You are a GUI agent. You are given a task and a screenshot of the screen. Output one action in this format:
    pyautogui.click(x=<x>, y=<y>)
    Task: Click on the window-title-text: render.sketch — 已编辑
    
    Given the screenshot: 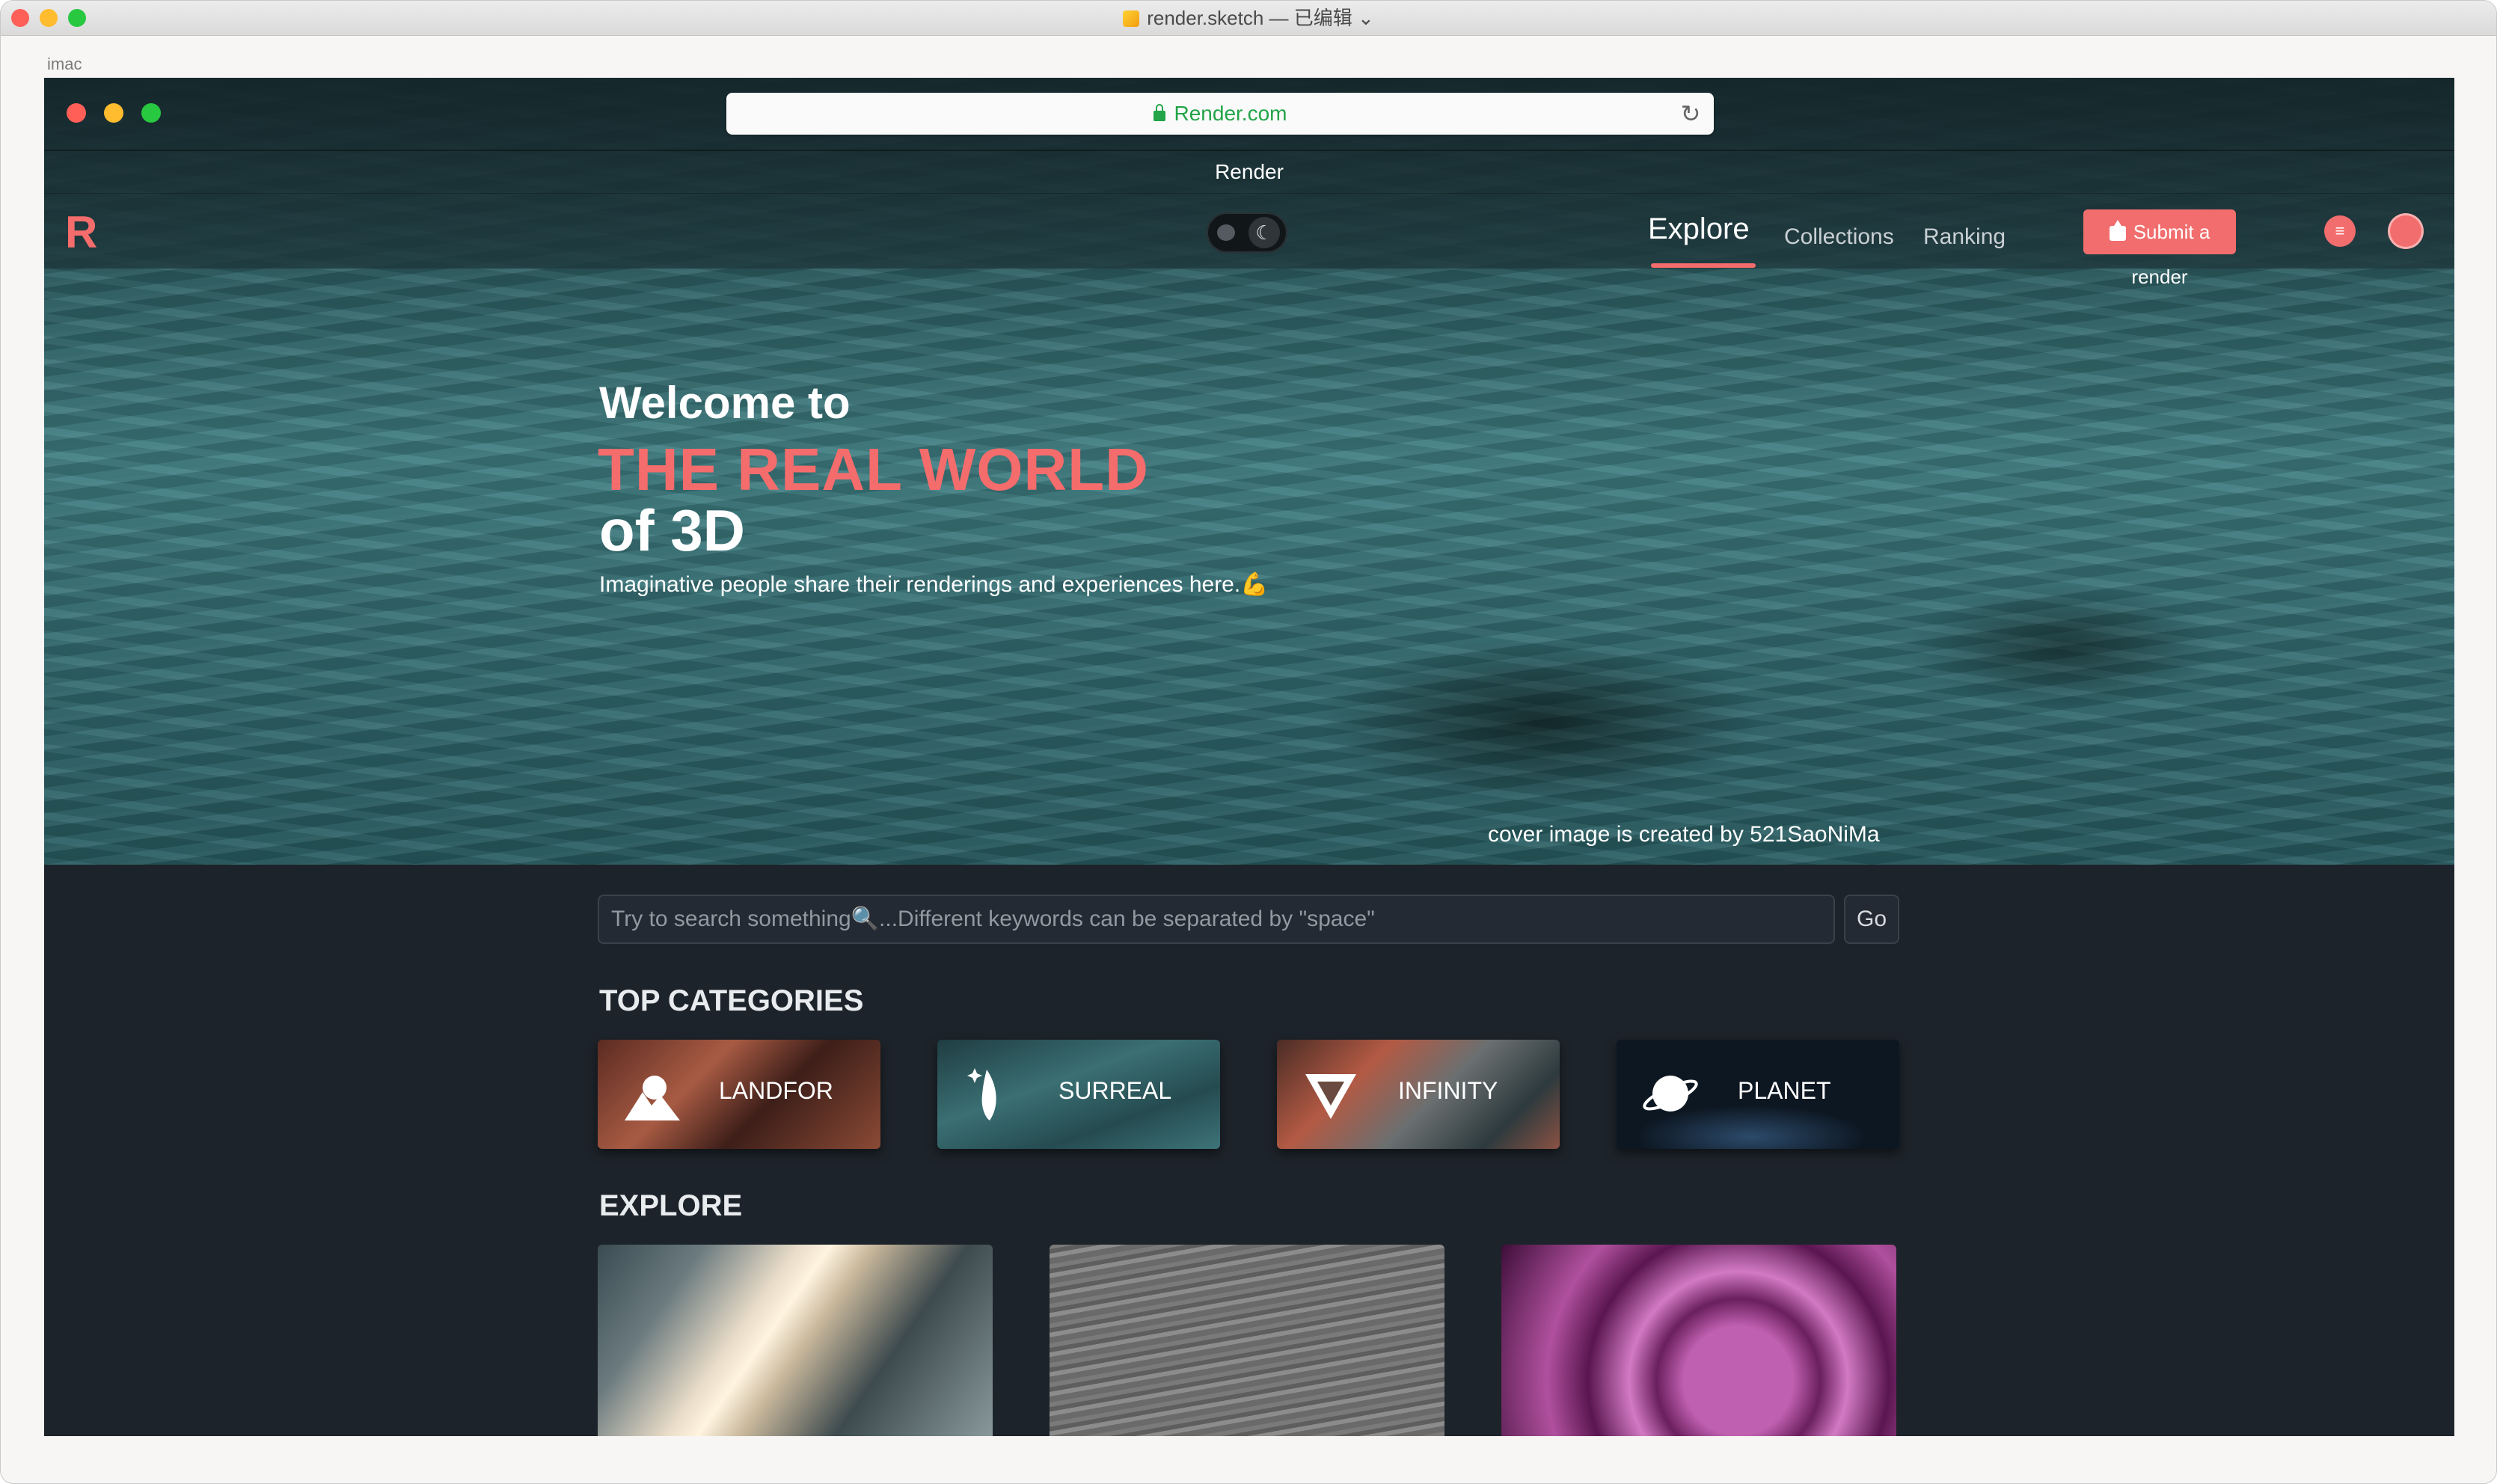 What is the action you would take?
    pyautogui.click(x=1249, y=18)
    